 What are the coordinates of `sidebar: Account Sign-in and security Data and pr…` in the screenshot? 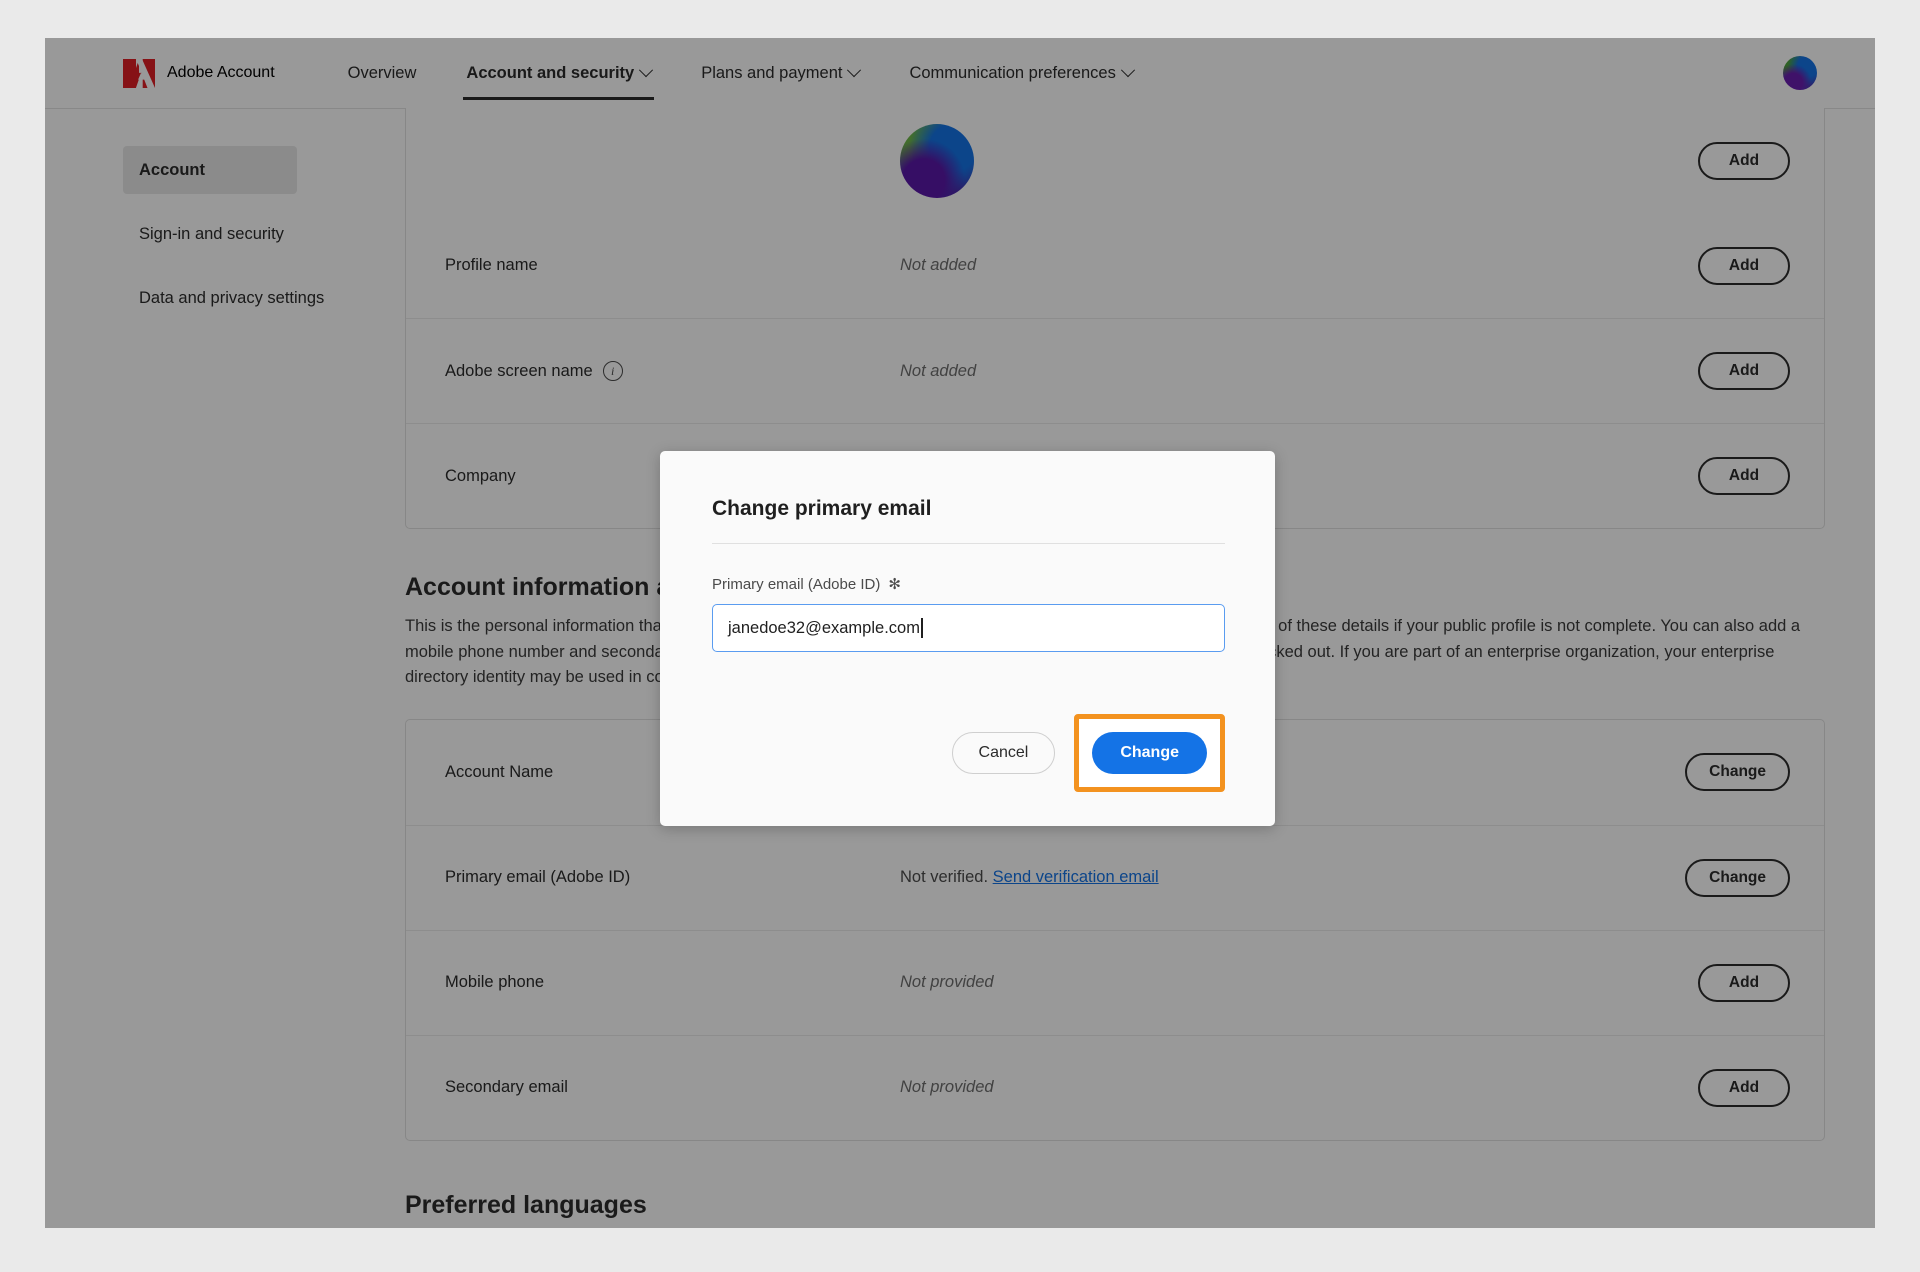 It's located at (195, 215).